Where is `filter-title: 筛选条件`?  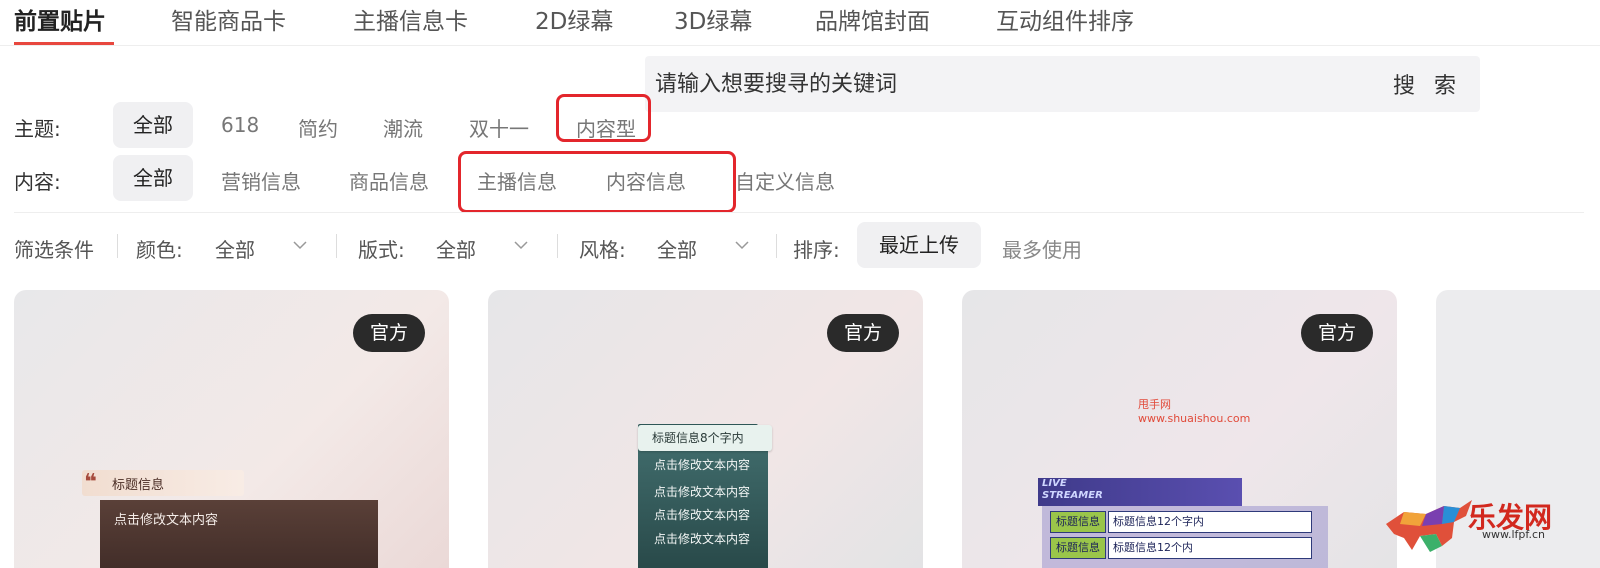 filter-title: 筛选条件 is located at coordinates (54, 250).